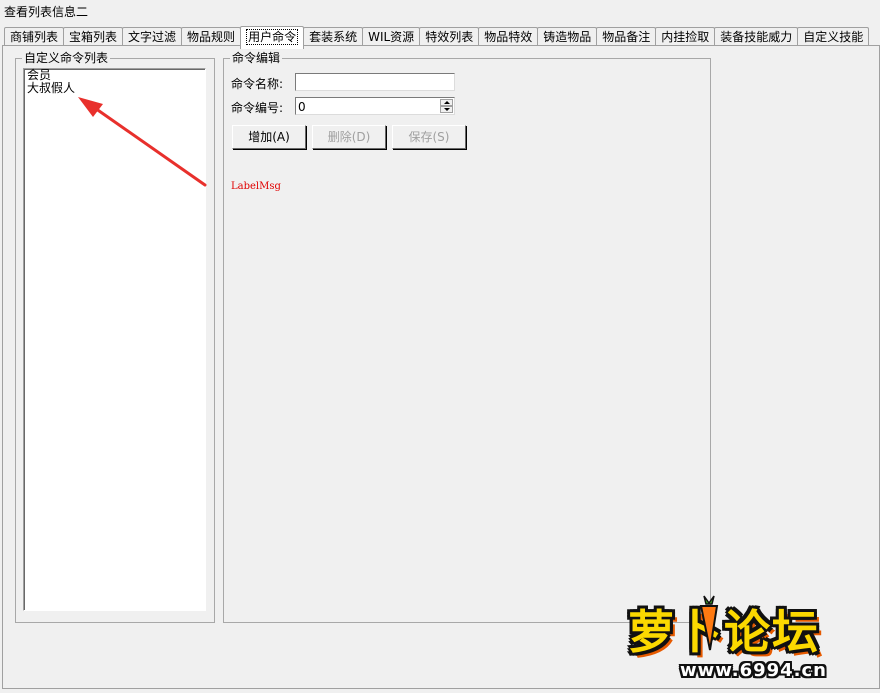 This screenshot has height=693, width=880. What do you see at coordinates (709, 623) in the screenshot?
I see `carrot-icon` at bounding box center [709, 623].